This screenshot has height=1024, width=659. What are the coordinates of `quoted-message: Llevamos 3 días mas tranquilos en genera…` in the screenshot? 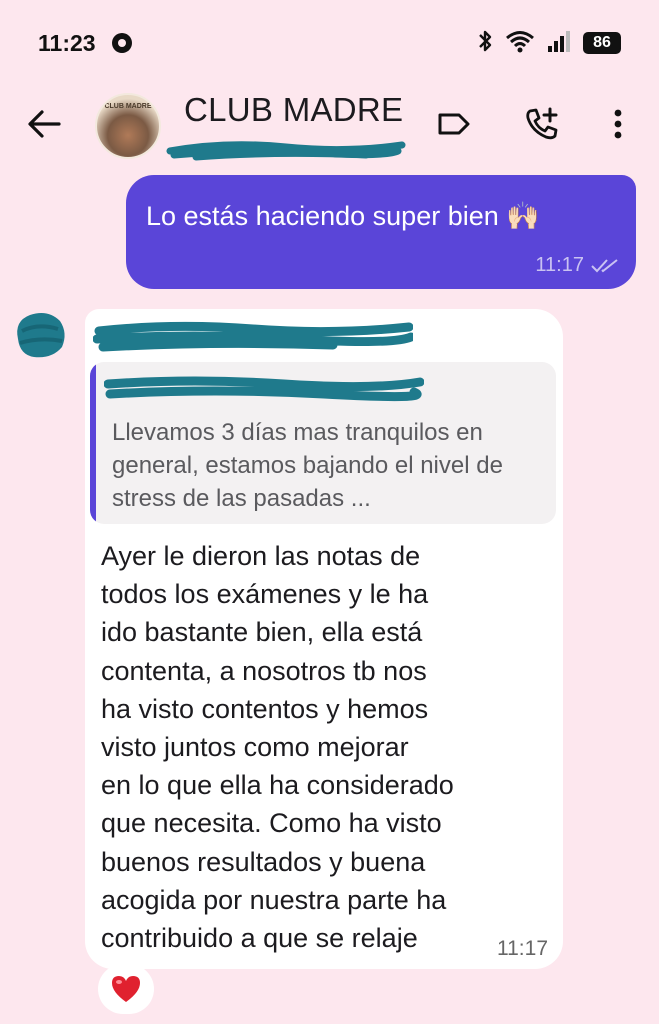 It's located at (323, 443).